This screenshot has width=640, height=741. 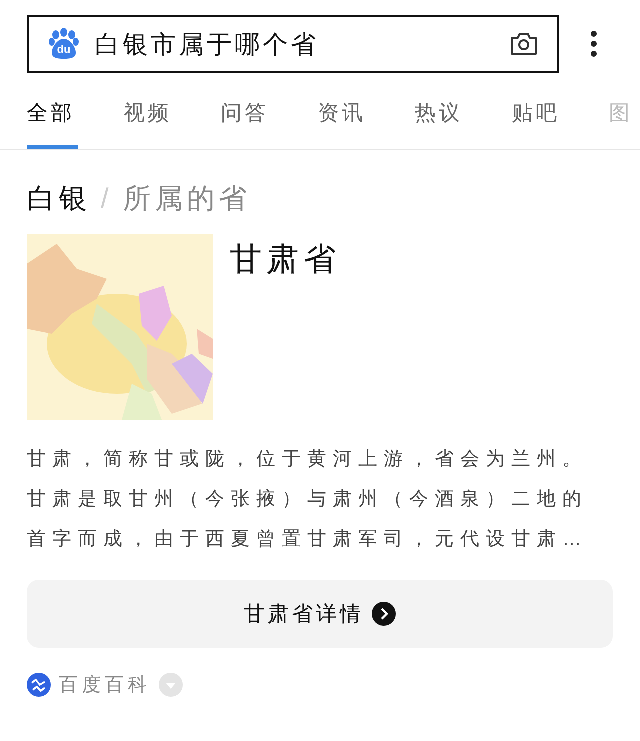 I want to click on encyclopedia-logo-icon, so click(x=39, y=685).